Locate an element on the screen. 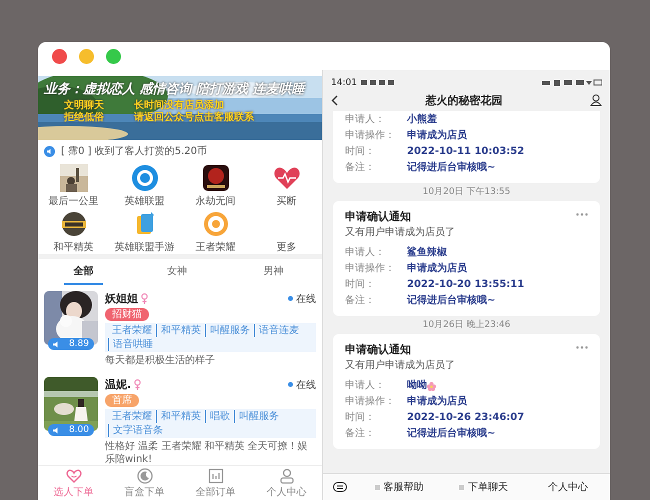  category-item: 和平精英 is located at coordinates (74, 247).